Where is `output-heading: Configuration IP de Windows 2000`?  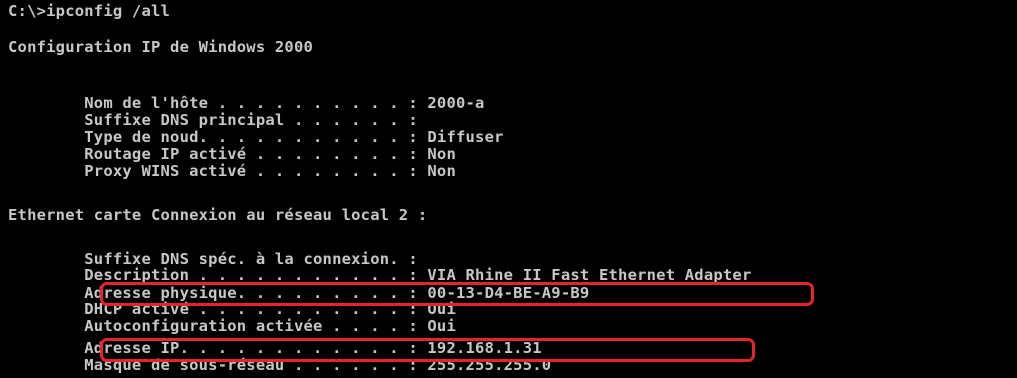
output-heading: Configuration IP de Windows 2000 is located at coordinates (161, 47).